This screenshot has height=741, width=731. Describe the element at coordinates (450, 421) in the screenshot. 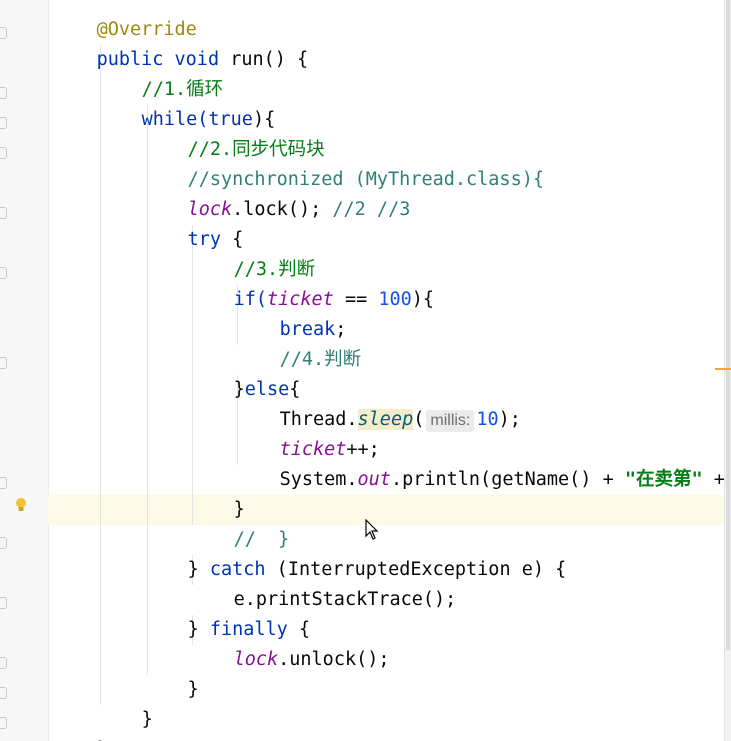

I see `parameter-hint: millis:` at that location.